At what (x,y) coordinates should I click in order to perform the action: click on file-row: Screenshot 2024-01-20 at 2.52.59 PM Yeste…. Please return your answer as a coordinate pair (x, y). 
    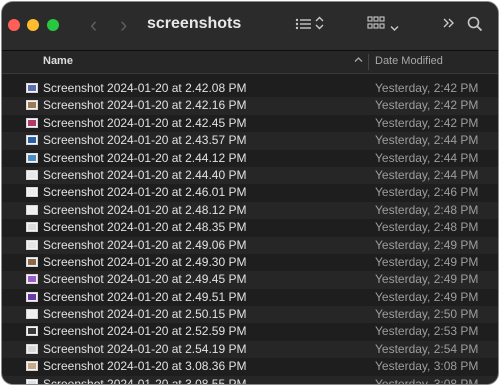
    Looking at the image, I should click on (250, 331).